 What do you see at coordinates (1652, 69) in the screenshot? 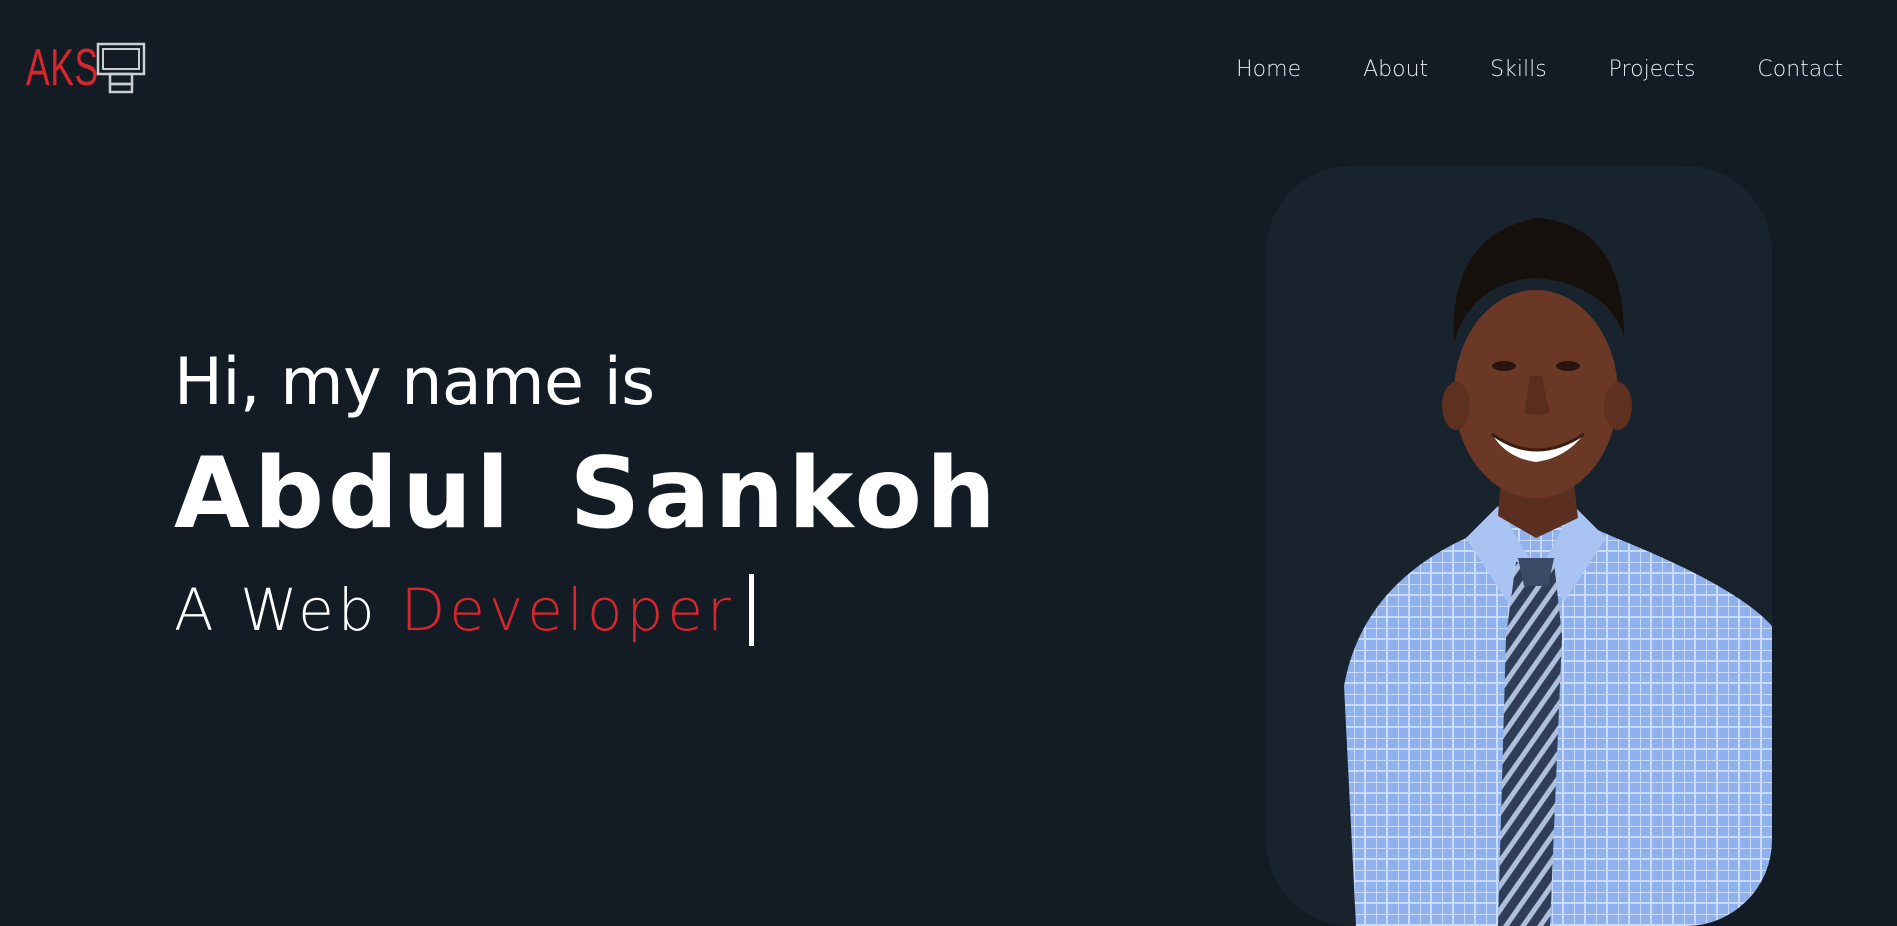
I see `nav-projects: Projects` at bounding box center [1652, 69].